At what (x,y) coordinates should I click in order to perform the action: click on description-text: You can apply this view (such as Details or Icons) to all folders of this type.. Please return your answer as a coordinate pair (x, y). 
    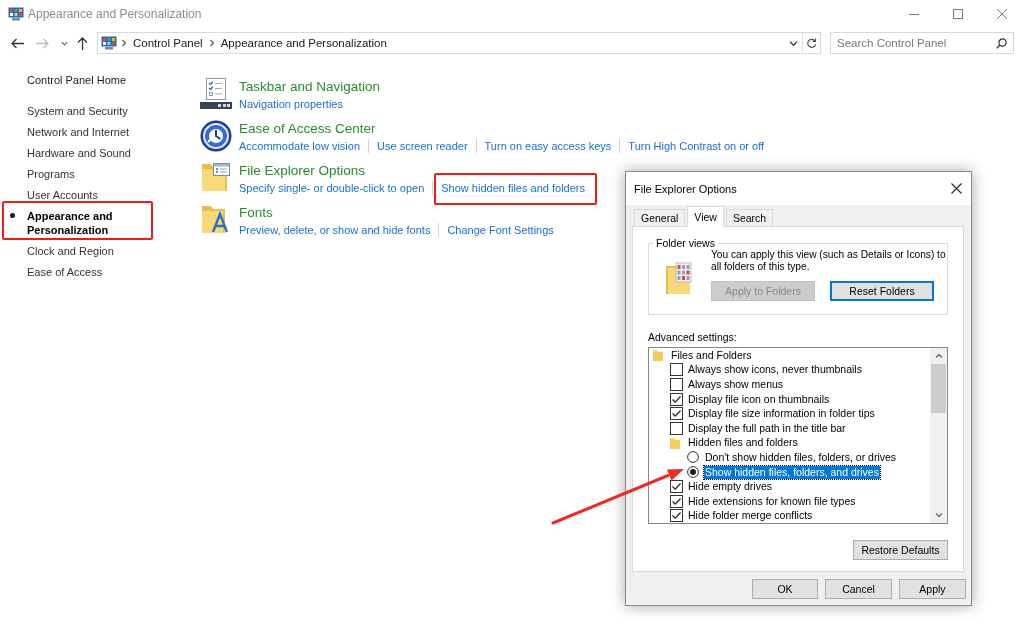
    Looking at the image, I should click on (829, 261).